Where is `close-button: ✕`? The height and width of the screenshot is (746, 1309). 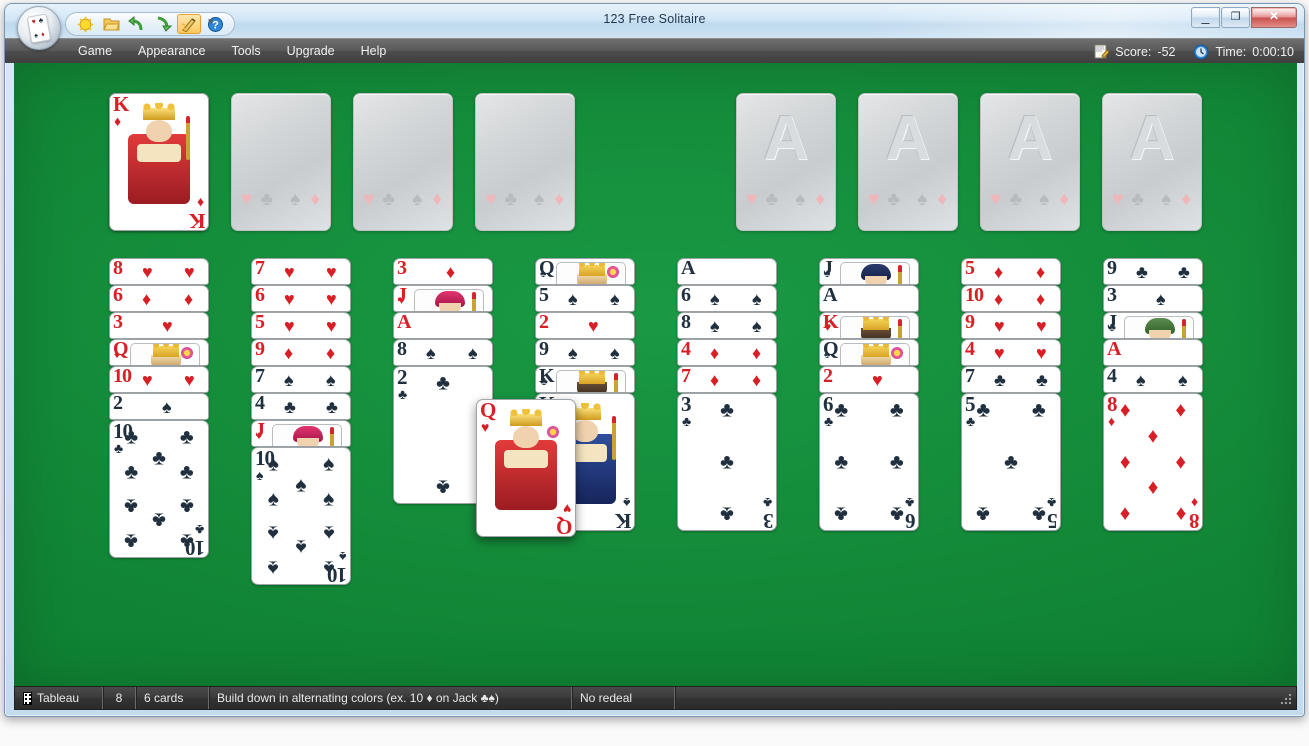 close-button: ✕ is located at coordinates (1274, 17).